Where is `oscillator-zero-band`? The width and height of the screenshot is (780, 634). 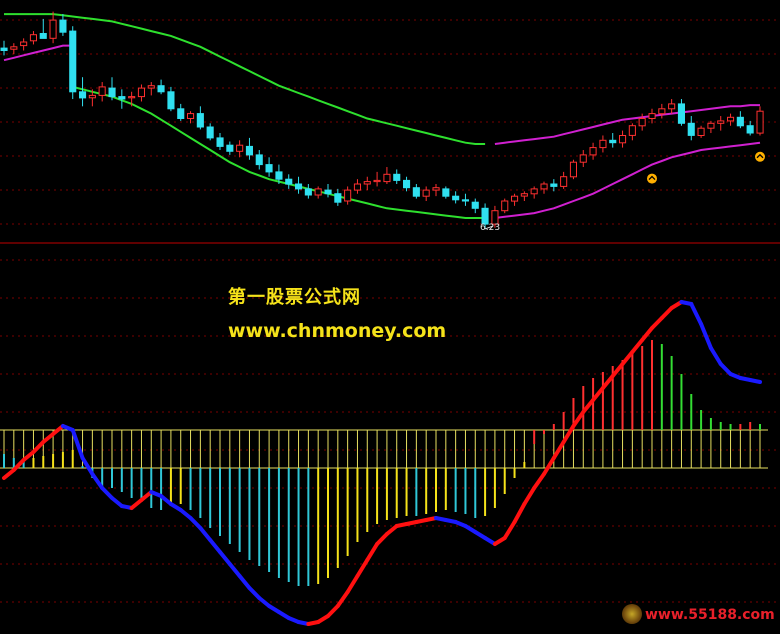
oscillator-zero-band is located at coordinates (384, 449).